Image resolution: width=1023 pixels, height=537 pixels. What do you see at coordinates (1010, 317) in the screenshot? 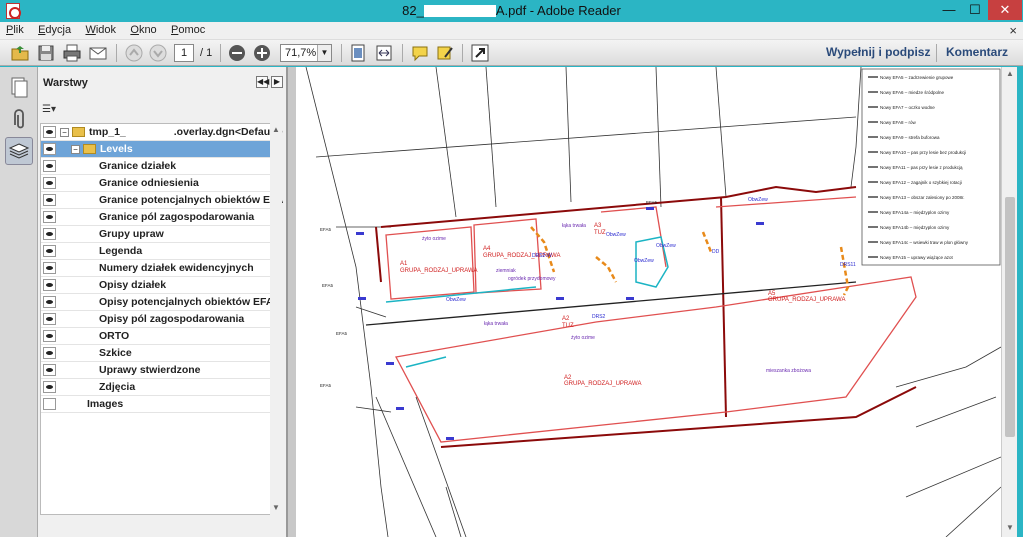
I see `scroll-thumb` at bounding box center [1010, 317].